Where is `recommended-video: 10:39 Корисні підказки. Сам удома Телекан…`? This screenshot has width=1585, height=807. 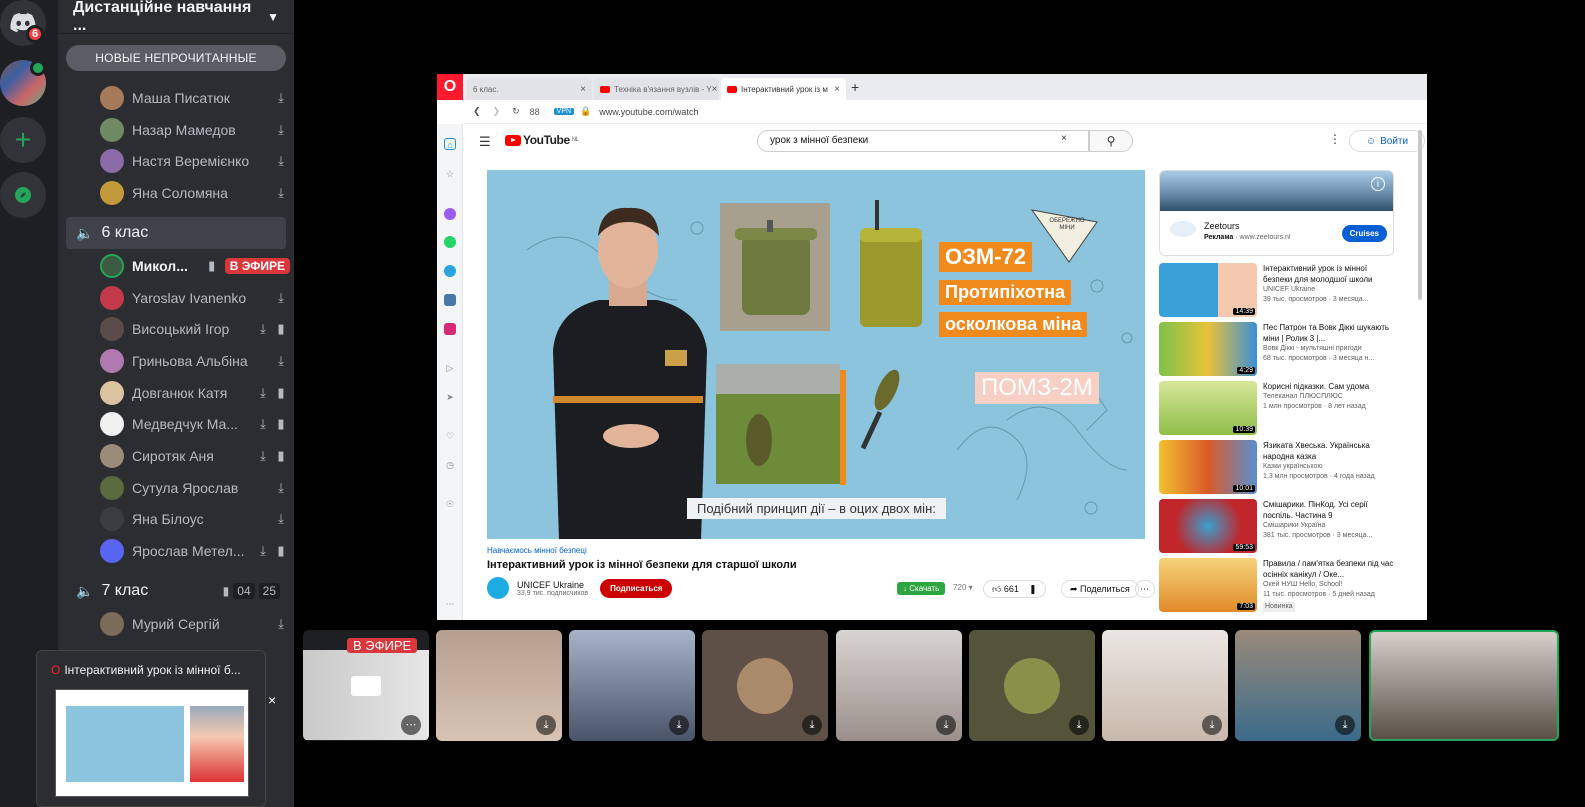
recommended-video: 10:39 Корисні підказки. Сам удома Телекан… is located at coordinates (1279, 408).